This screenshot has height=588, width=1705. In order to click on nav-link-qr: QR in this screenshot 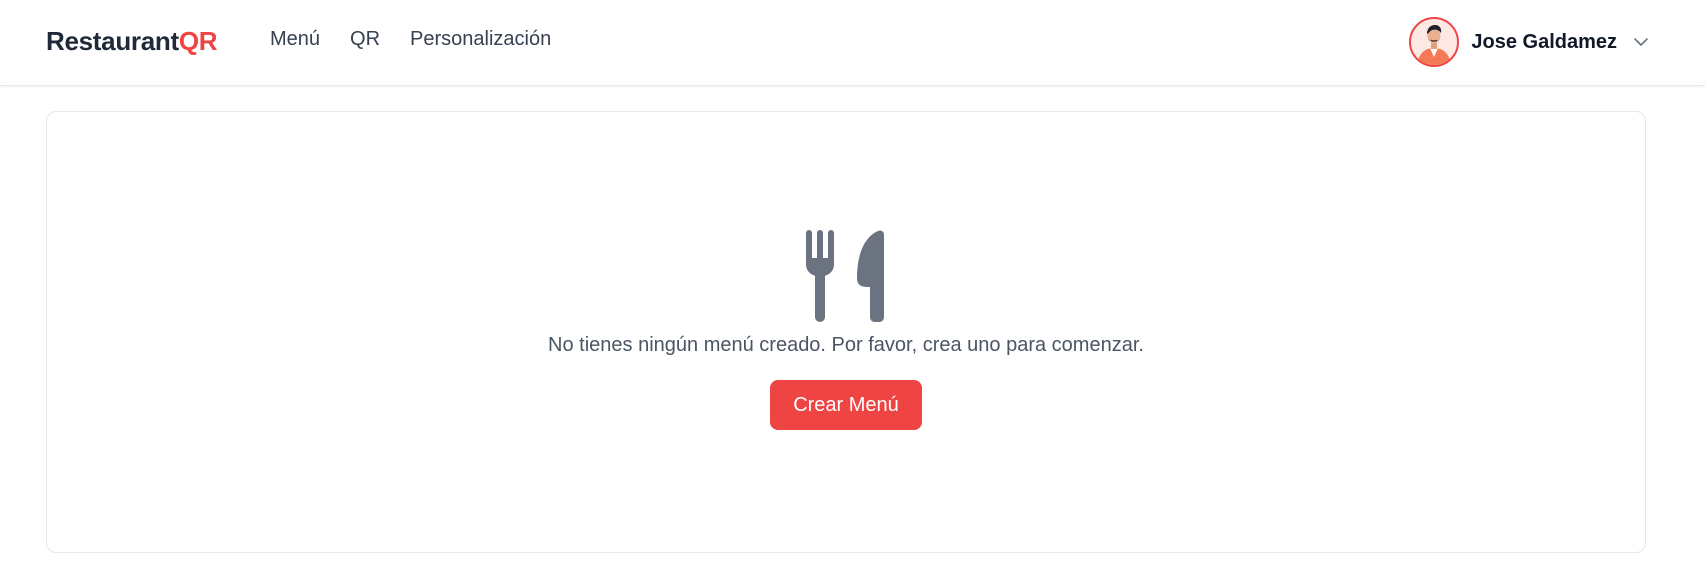, I will do `click(365, 39)`.